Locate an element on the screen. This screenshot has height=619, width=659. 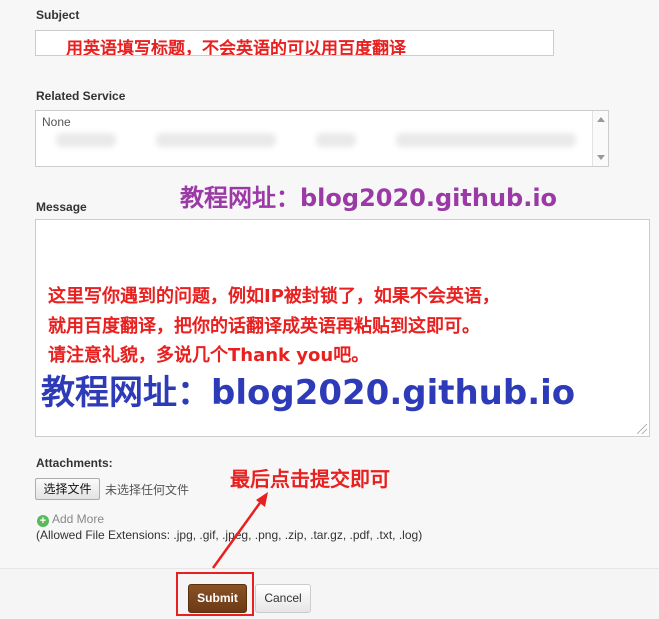
tutorial-url-large: 教程网址：blog2020.github.io is located at coordinates (308, 393).